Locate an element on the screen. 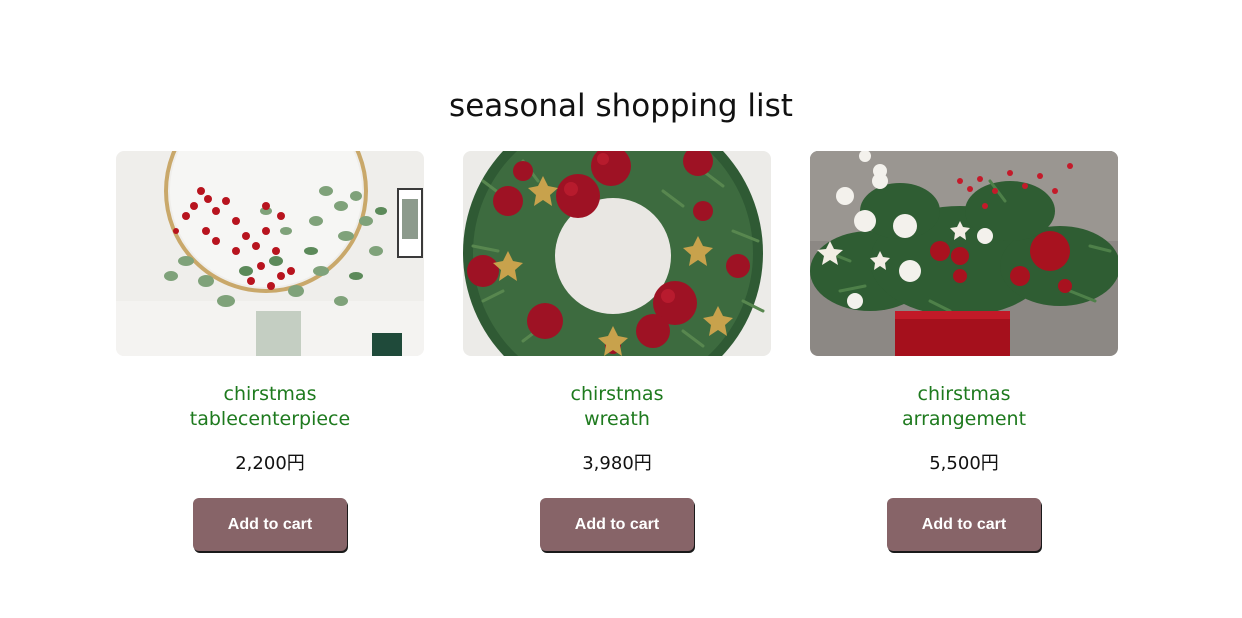 The height and width of the screenshot is (618, 1242). product-name-line: arrangement is located at coordinates (964, 419).